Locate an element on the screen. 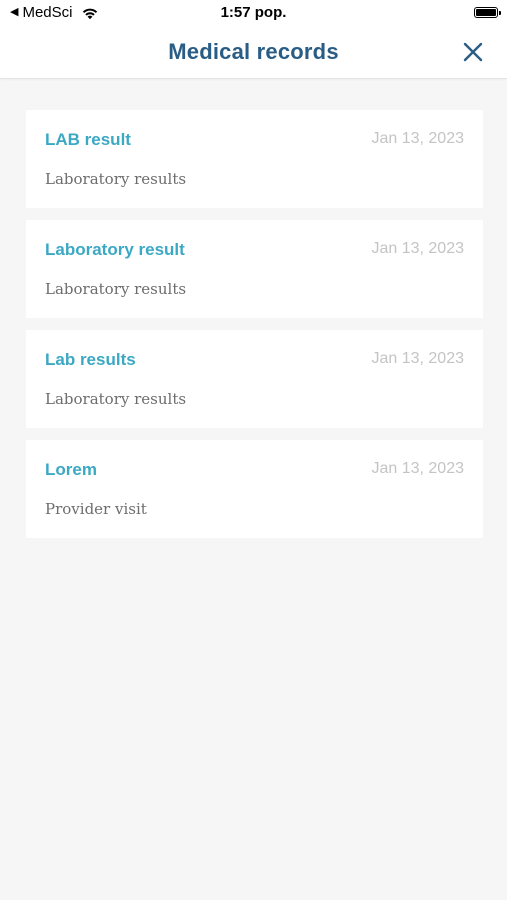 The image size is (507, 900). page-title: Medical records is located at coordinates (253, 51).